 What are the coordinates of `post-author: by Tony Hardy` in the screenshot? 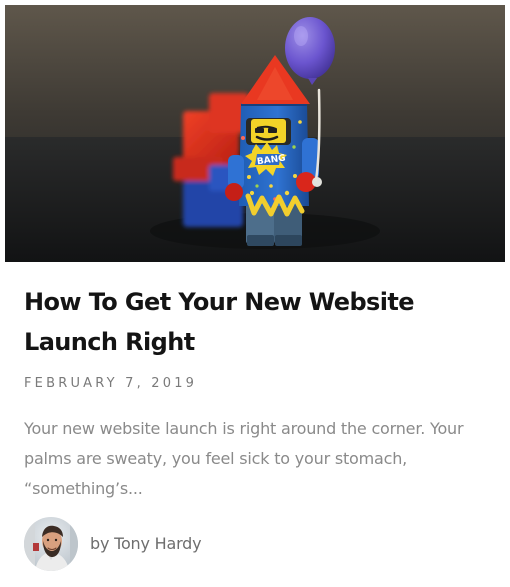 It's located at (113, 544).